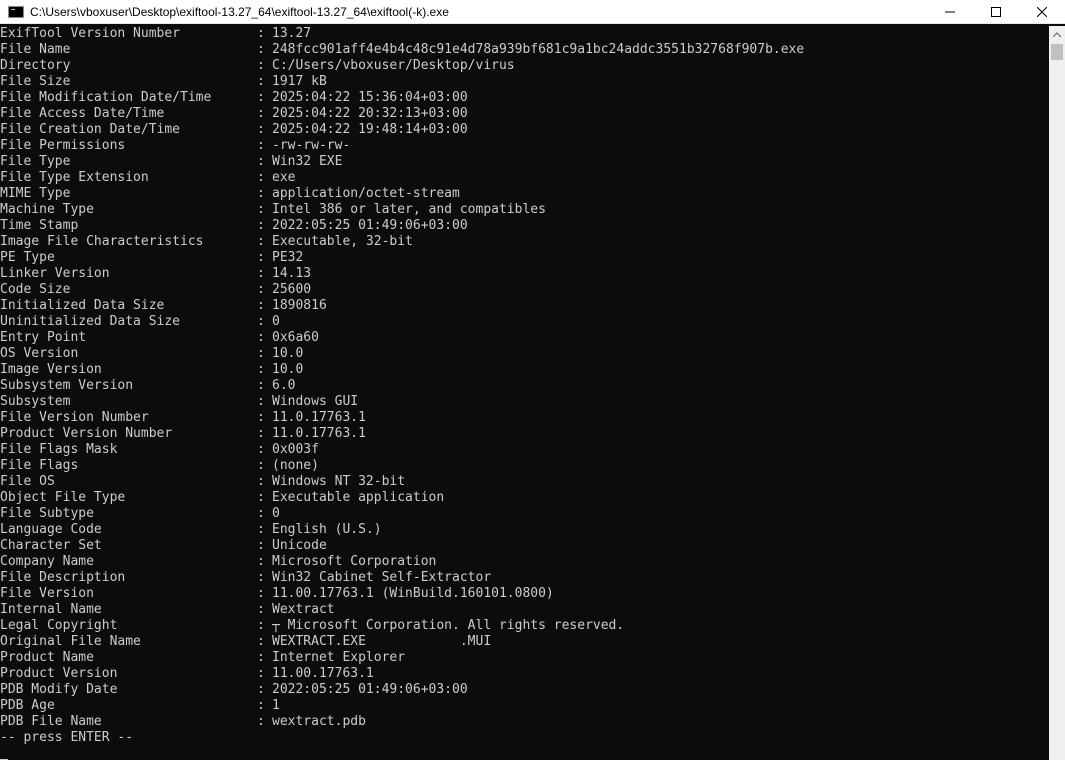 The height and width of the screenshot is (760, 1065). I want to click on metadata-row: File OS: Windows NT 32-bit, so click(524, 482).